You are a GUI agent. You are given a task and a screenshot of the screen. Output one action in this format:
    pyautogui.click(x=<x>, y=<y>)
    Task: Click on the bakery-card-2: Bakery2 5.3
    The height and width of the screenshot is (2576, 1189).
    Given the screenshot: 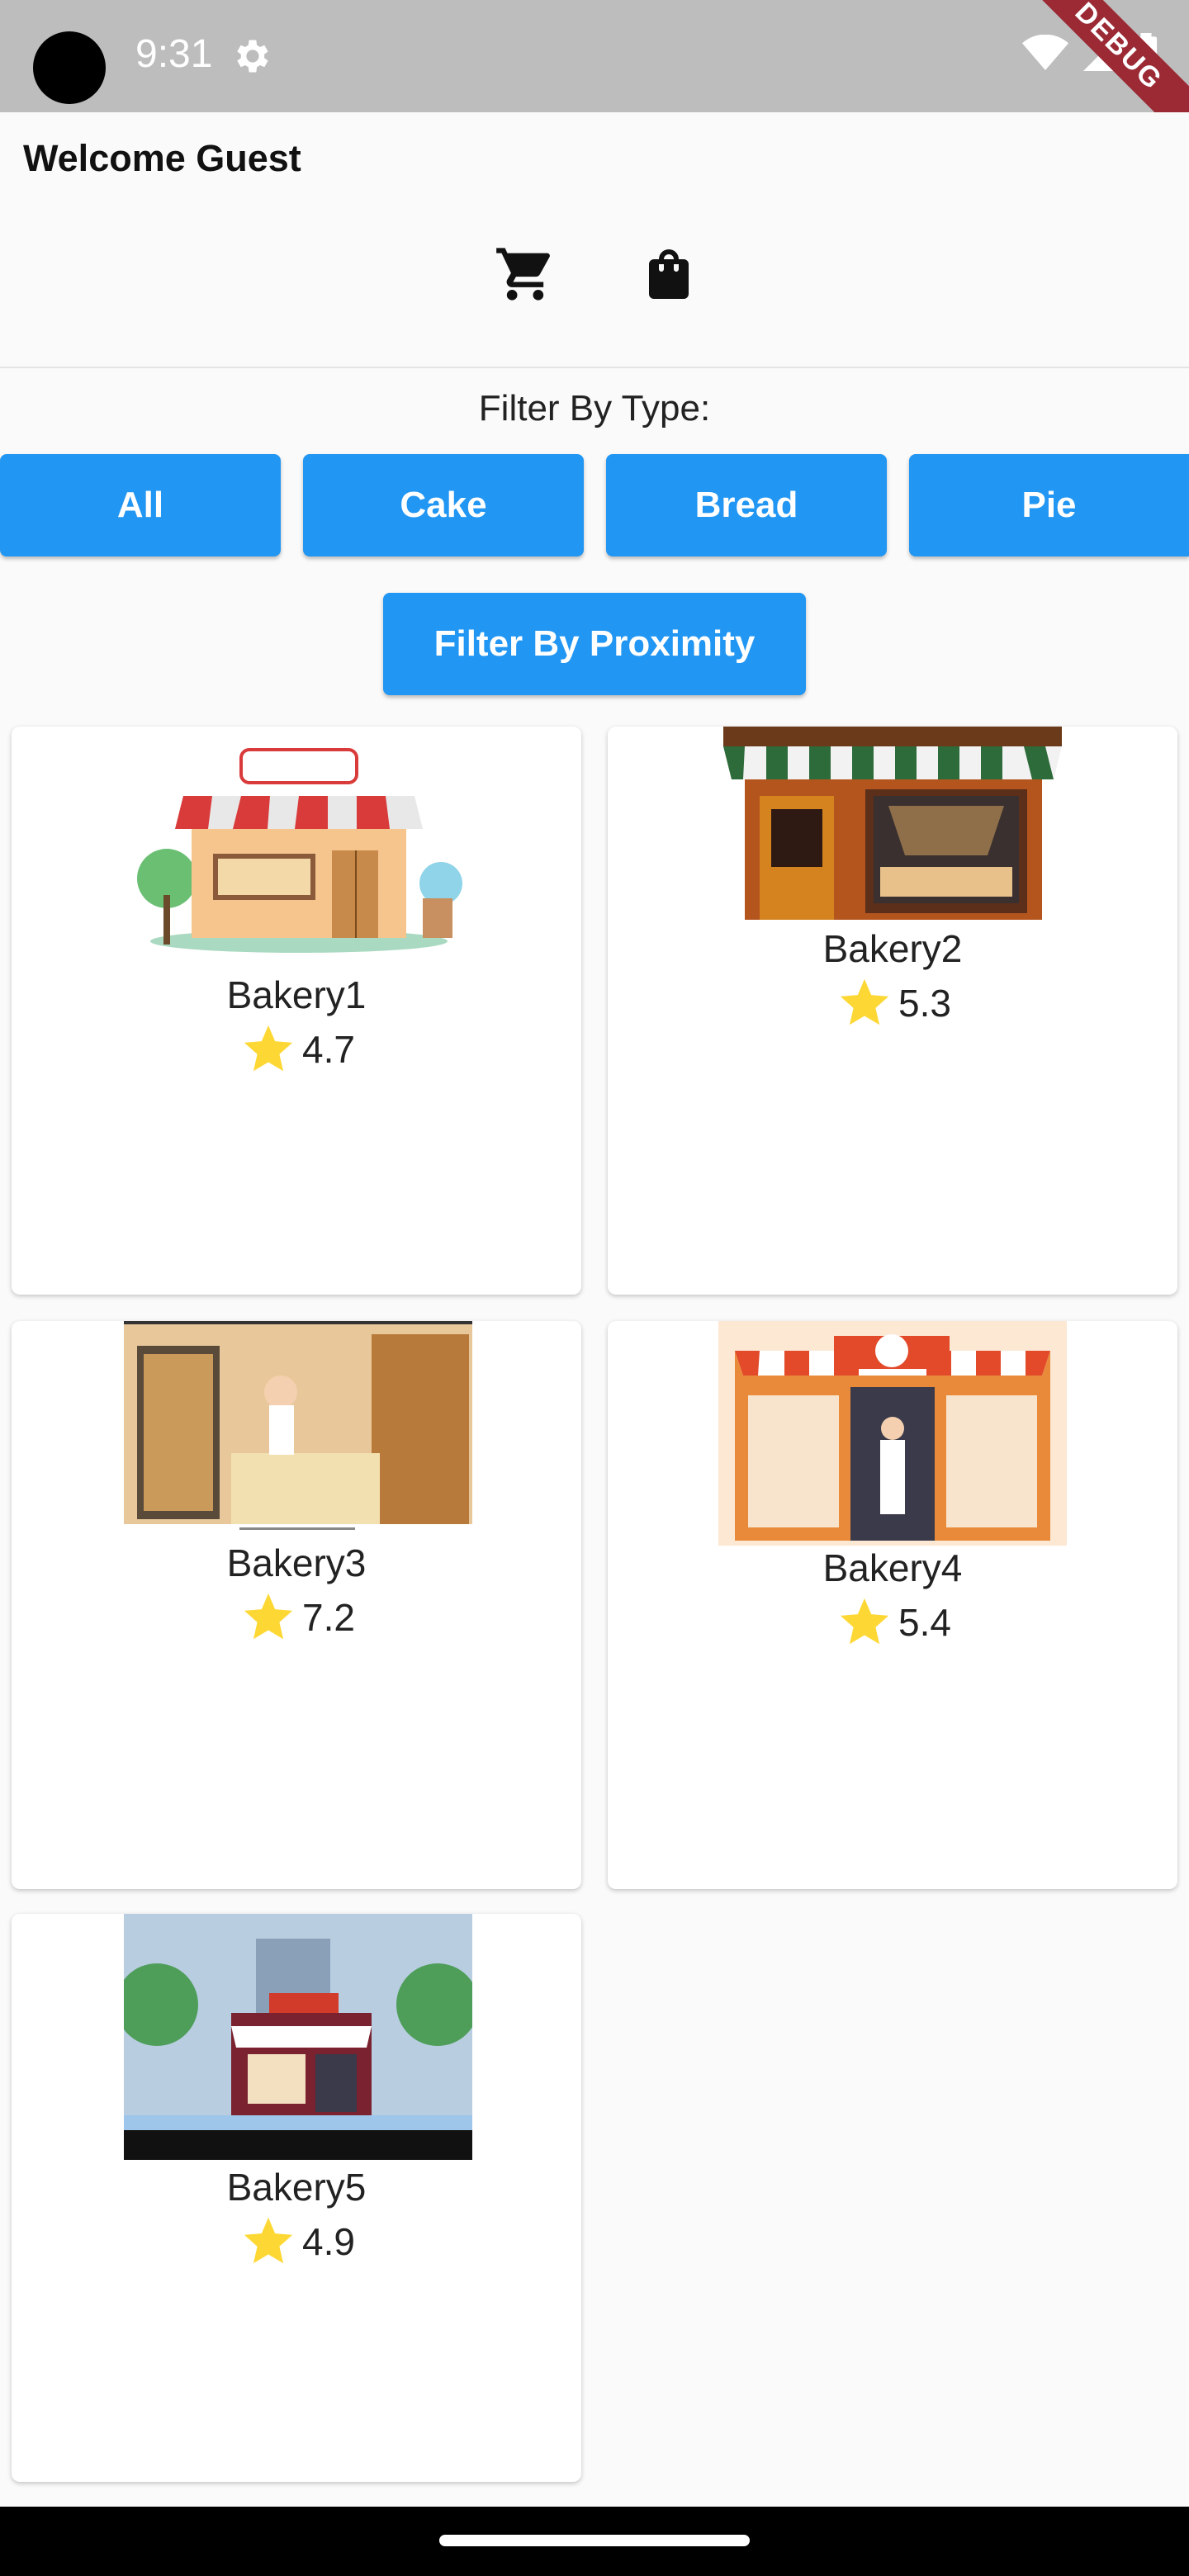 What is the action you would take?
    pyautogui.click(x=892, y=1011)
    